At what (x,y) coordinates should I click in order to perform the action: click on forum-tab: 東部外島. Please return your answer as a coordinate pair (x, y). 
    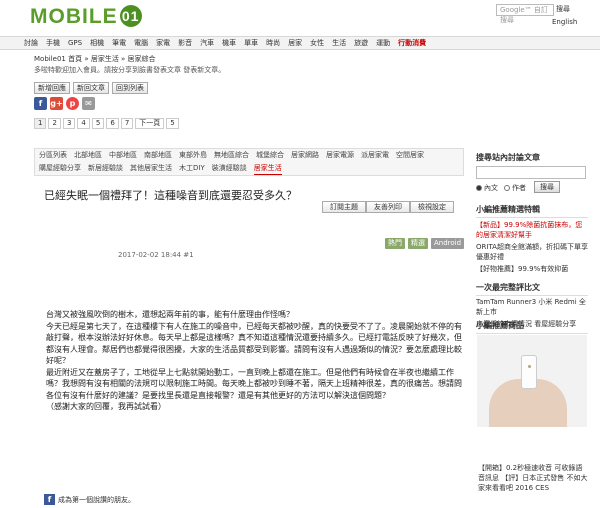
    Looking at the image, I should click on (193, 155).